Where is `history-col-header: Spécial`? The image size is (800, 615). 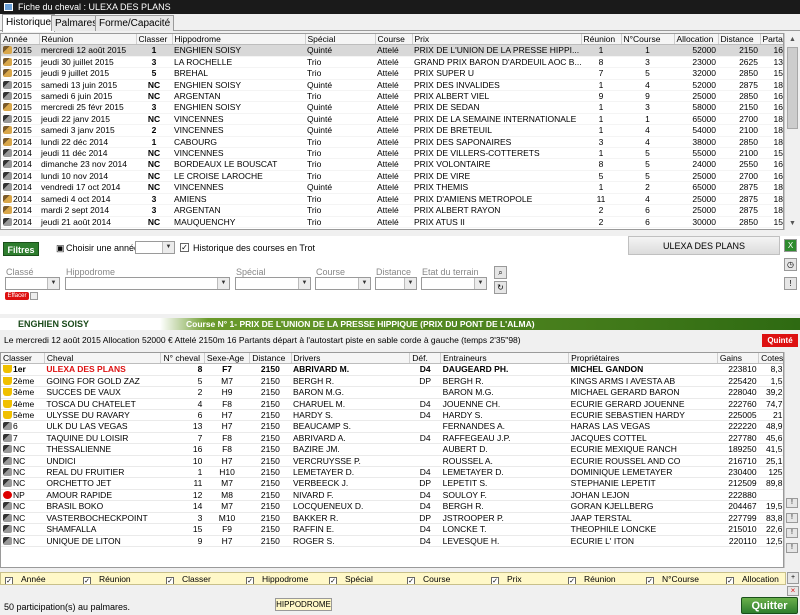
history-col-header: Spécial is located at coordinates (340, 40).